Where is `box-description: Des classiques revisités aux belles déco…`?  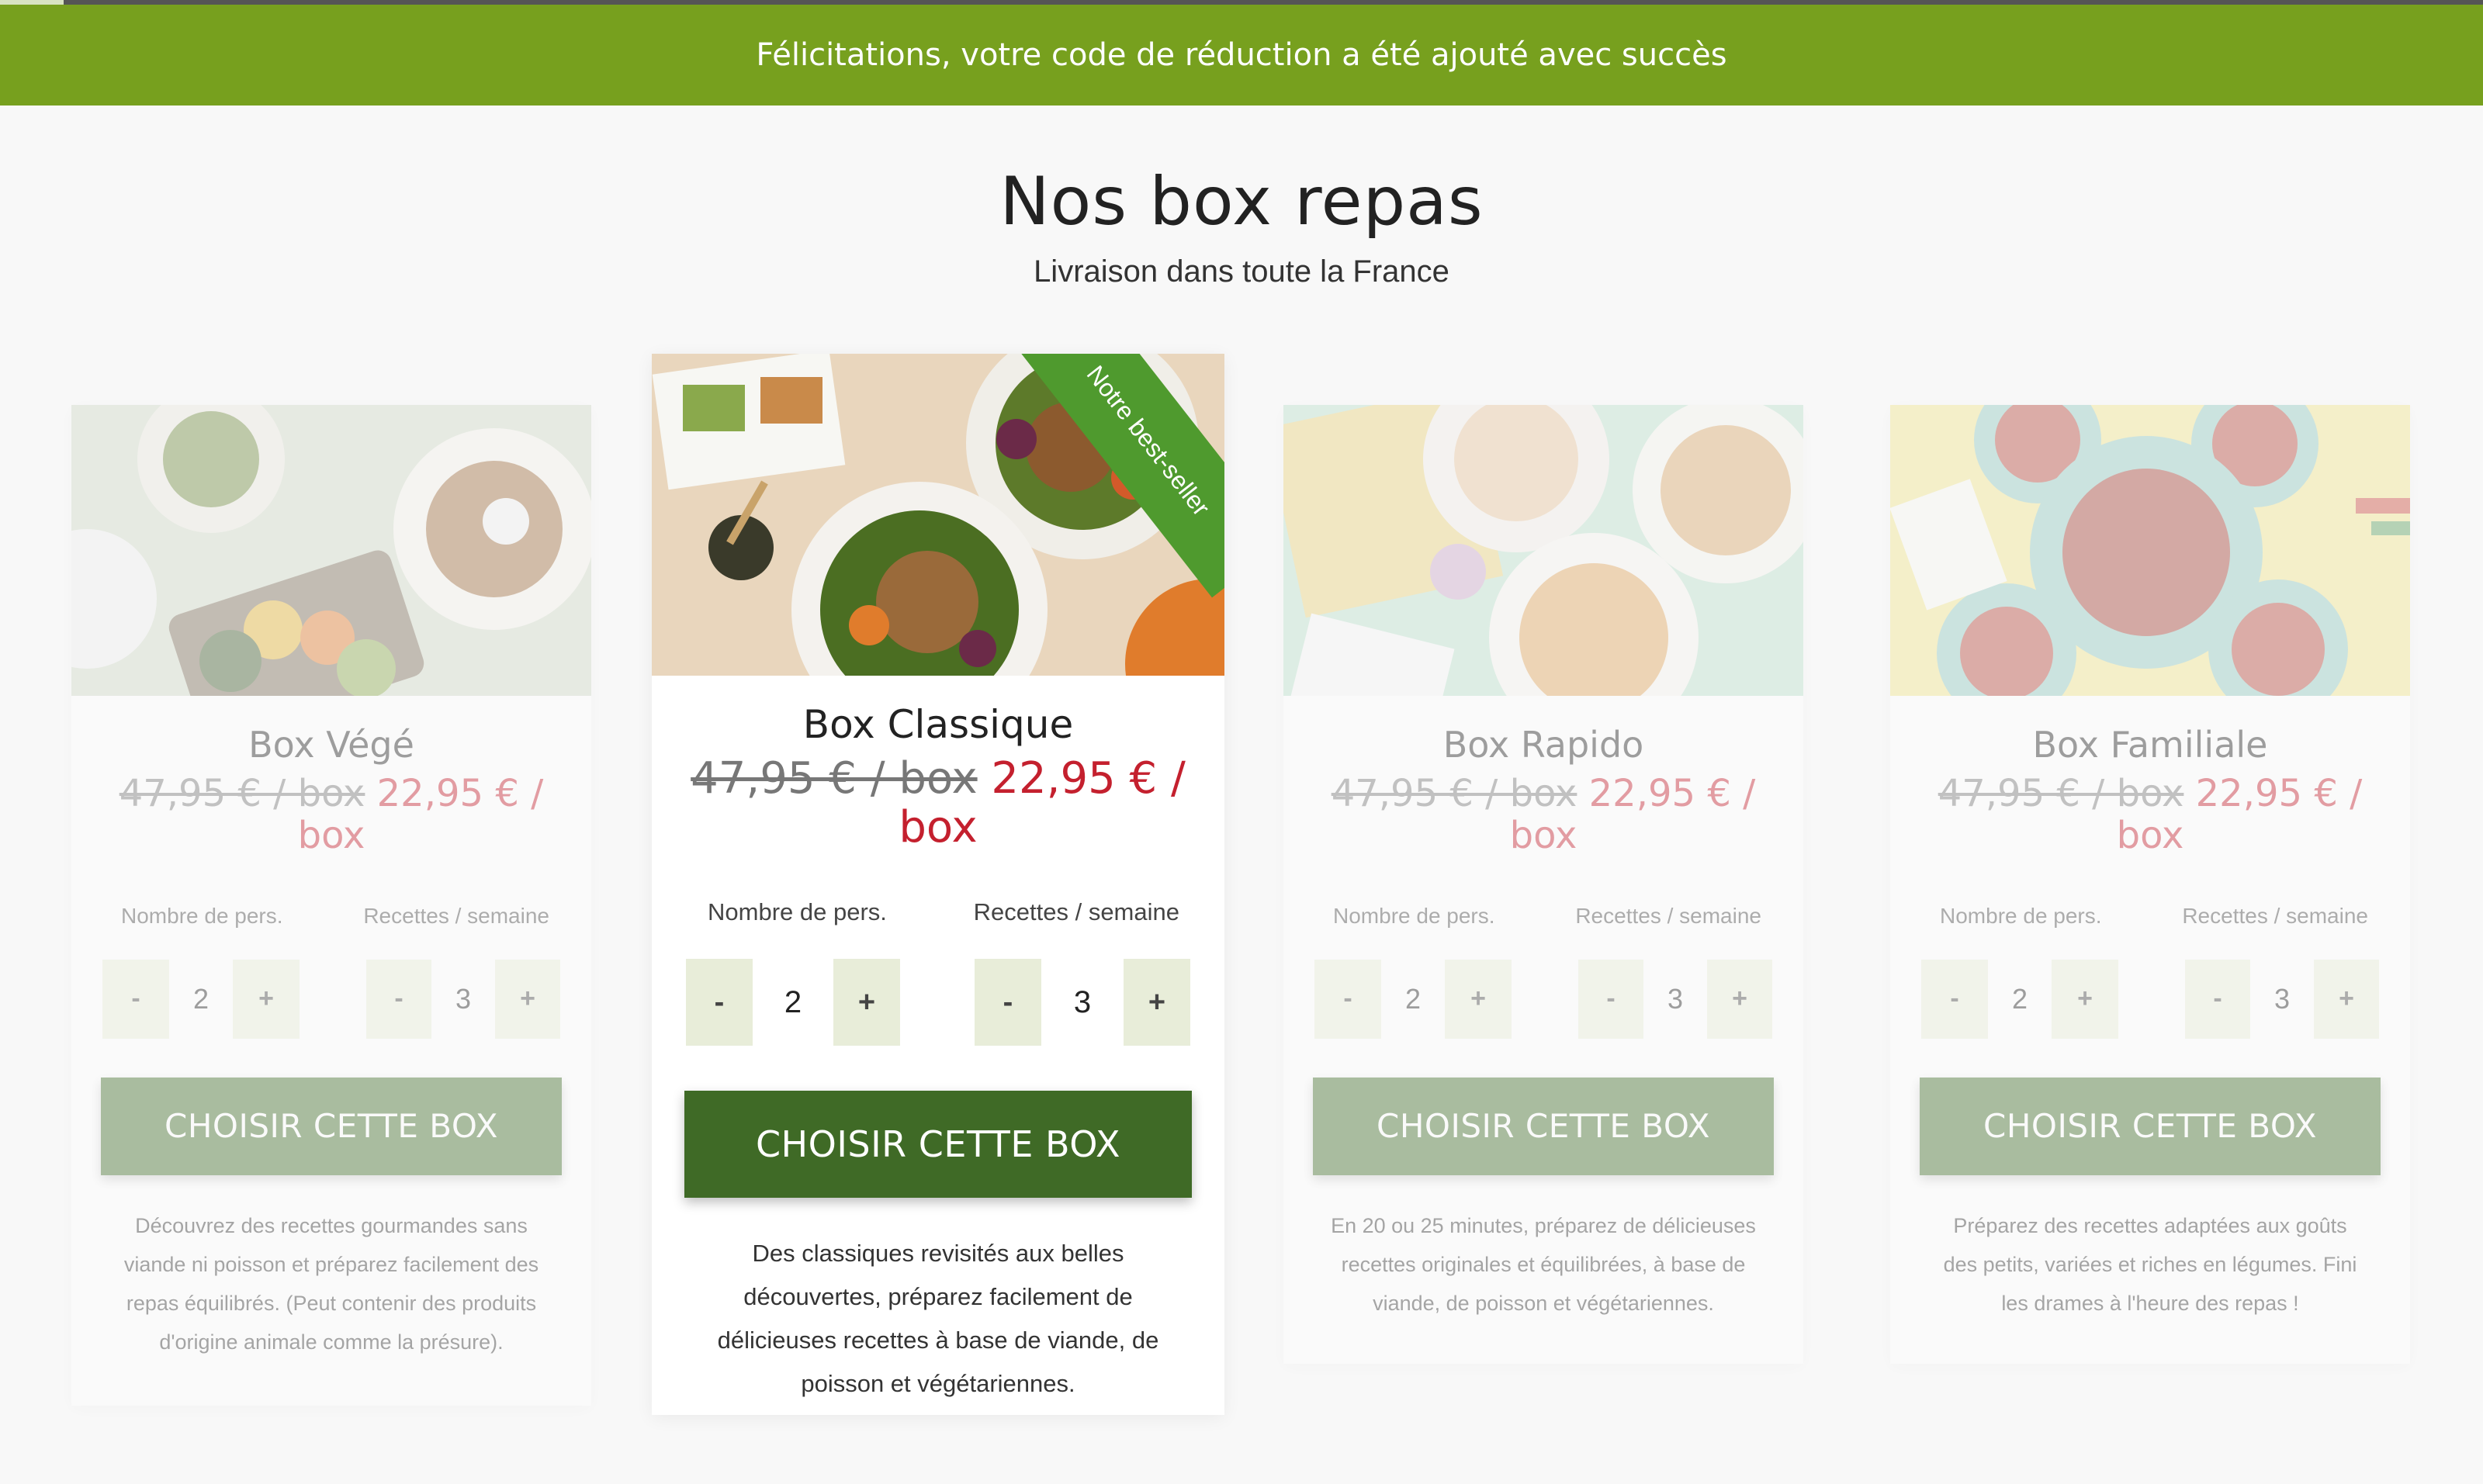 box-description: Des classiques revisités aux belles déco… is located at coordinates (938, 1319).